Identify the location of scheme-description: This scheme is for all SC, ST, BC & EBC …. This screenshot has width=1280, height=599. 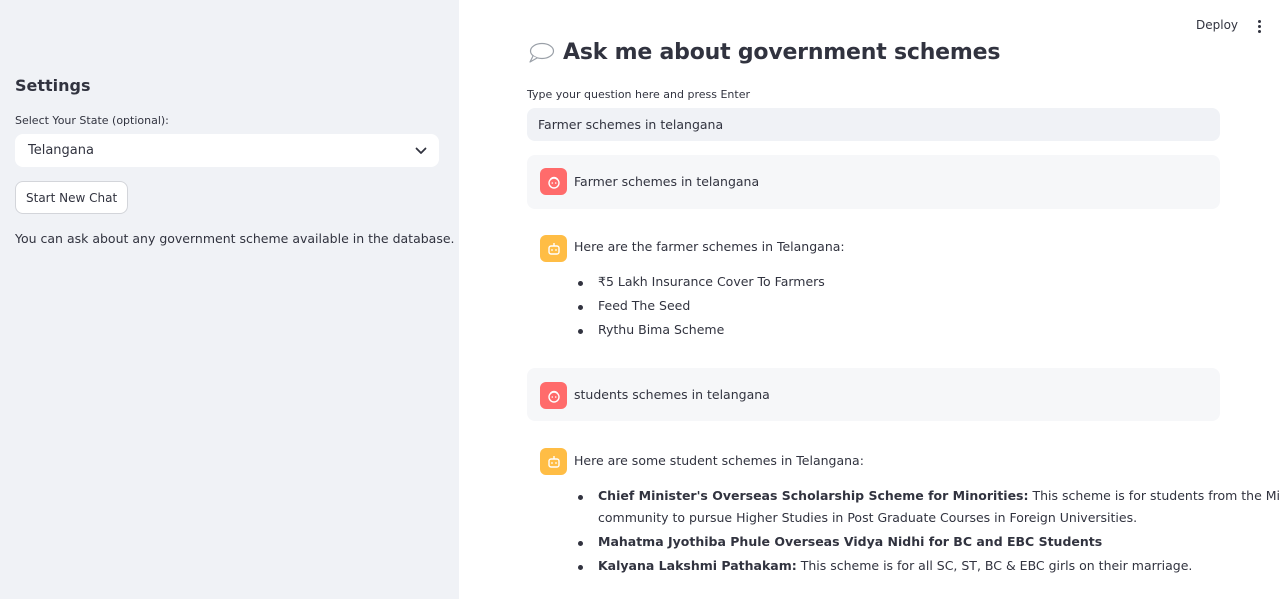
(994, 565).